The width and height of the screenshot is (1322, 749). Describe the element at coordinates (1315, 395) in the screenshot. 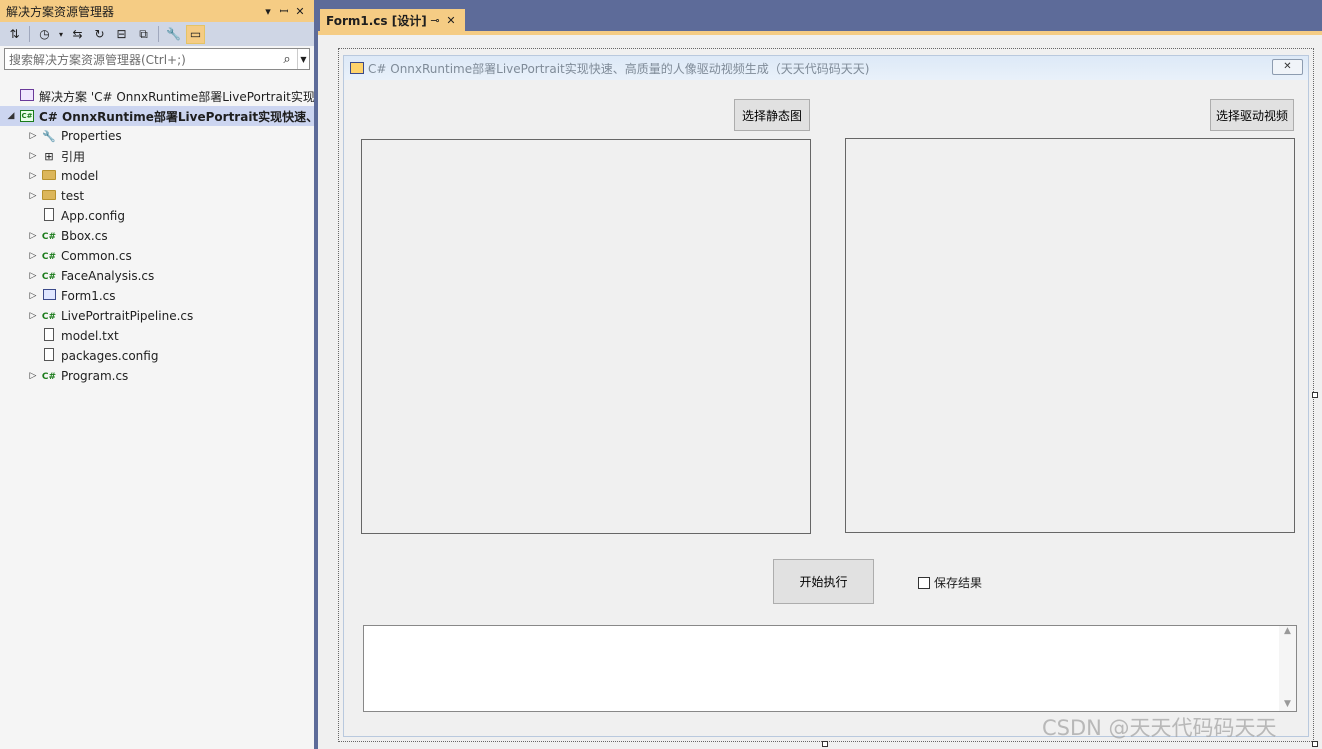

I see `resize-handle-right` at that location.